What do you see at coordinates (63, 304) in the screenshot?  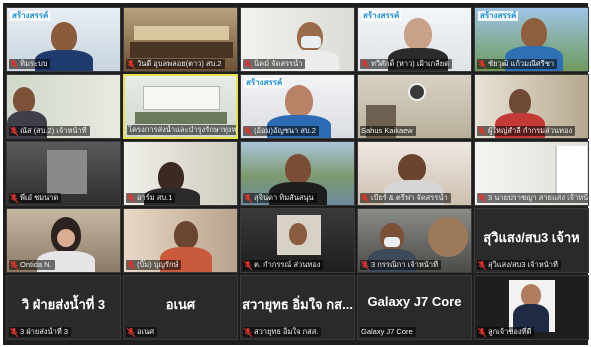 I see `participant-display-name: วิ ฝ่ายส่งน้ำที่ 3` at bounding box center [63, 304].